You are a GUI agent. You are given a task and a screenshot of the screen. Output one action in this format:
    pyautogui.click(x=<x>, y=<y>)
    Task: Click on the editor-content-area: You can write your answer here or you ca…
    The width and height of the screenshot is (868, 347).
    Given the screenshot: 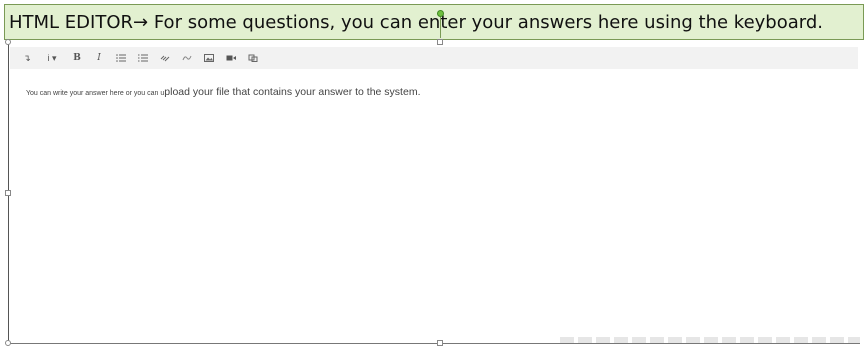 What is the action you would take?
    pyautogui.click(x=436, y=91)
    